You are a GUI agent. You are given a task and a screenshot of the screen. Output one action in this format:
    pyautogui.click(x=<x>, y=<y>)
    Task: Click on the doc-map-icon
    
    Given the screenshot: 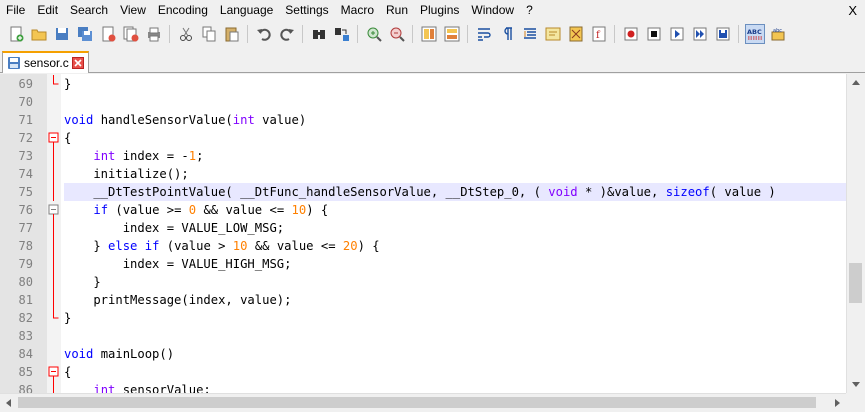 What is the action you would take?
    pyautogui.click(x=576, y=34)
    